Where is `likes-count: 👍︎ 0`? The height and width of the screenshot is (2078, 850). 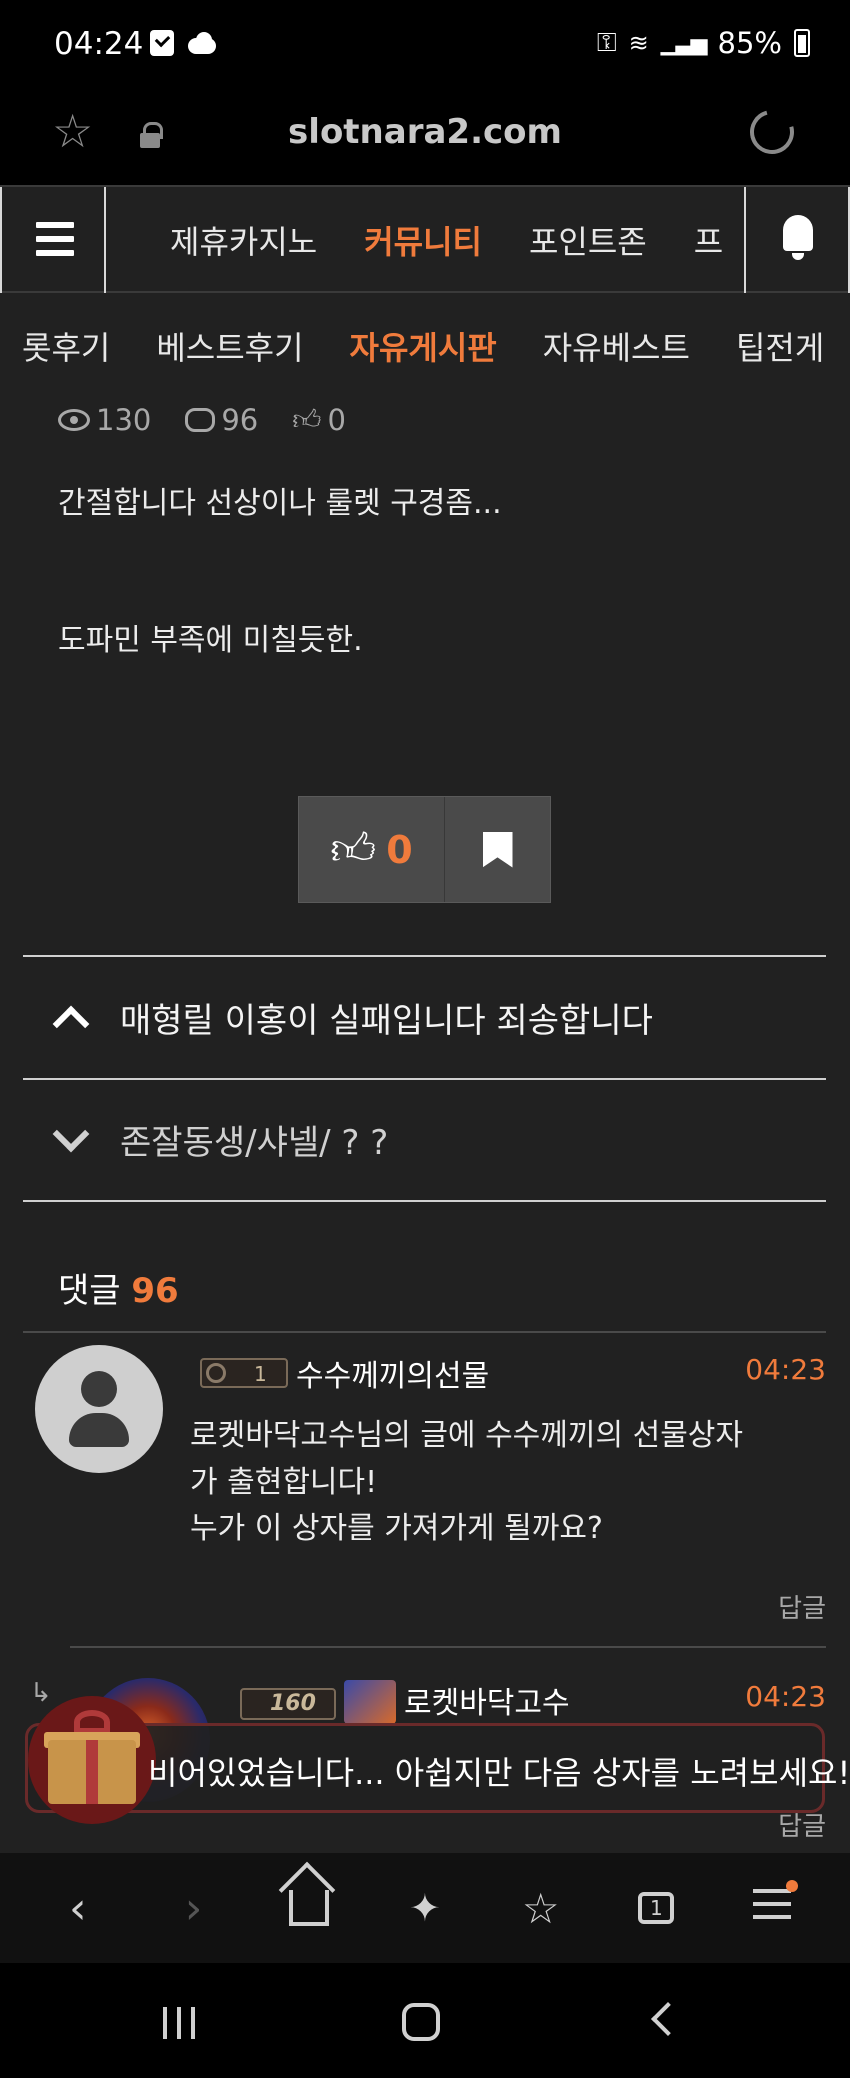 likes-count: 👍︎ 0 is located at coordinates (319, 420).